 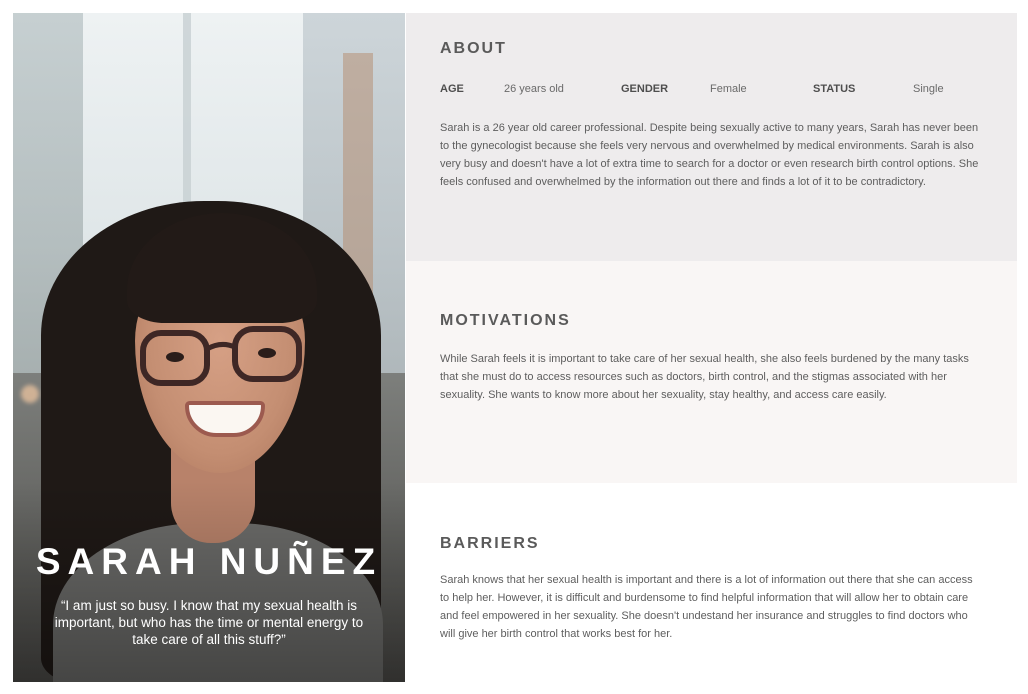 What do you see at coordinates (490, 543) in the screenshot?
I see `barriers-heading: BARRIERS` at bounding box center [490, 543].